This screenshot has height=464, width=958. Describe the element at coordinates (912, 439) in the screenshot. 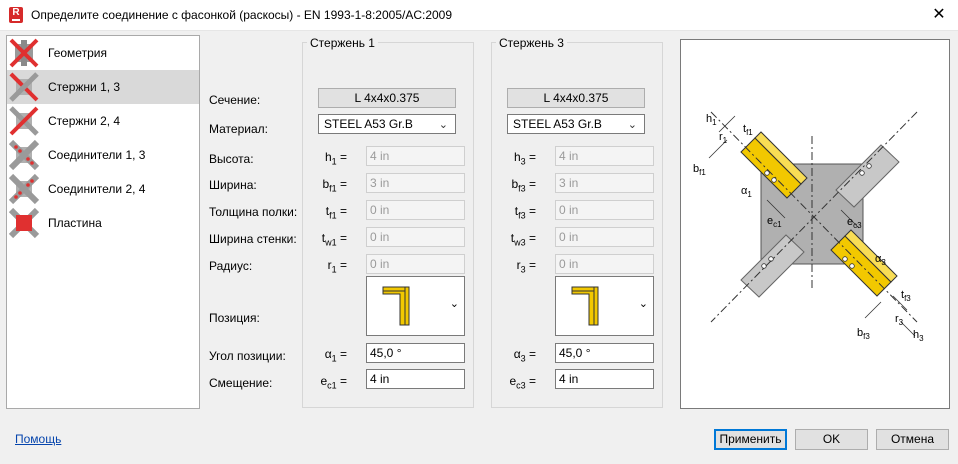

I see `cancel-button: Отмена` at that location.